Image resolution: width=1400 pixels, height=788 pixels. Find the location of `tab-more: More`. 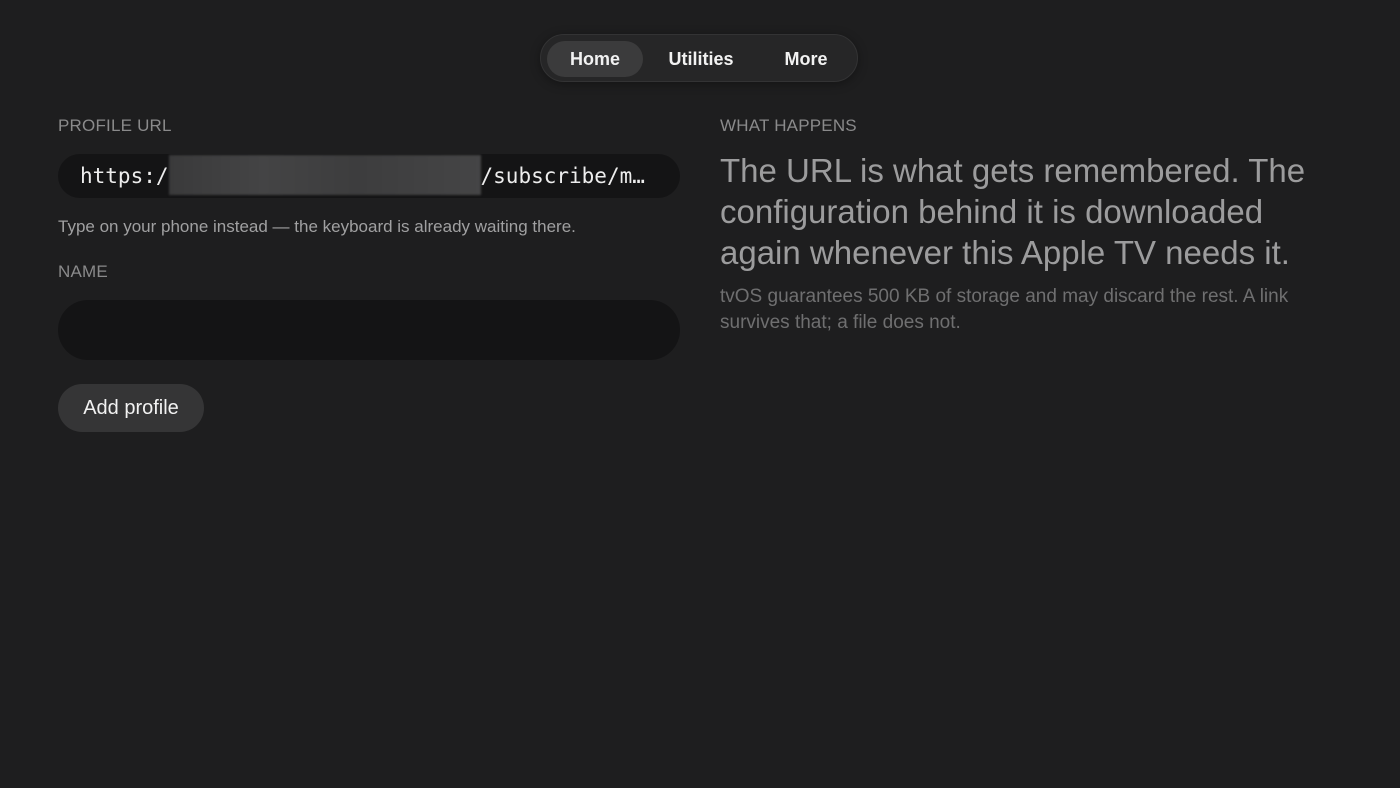

tab-more: More is located at coordinates (806, 59).